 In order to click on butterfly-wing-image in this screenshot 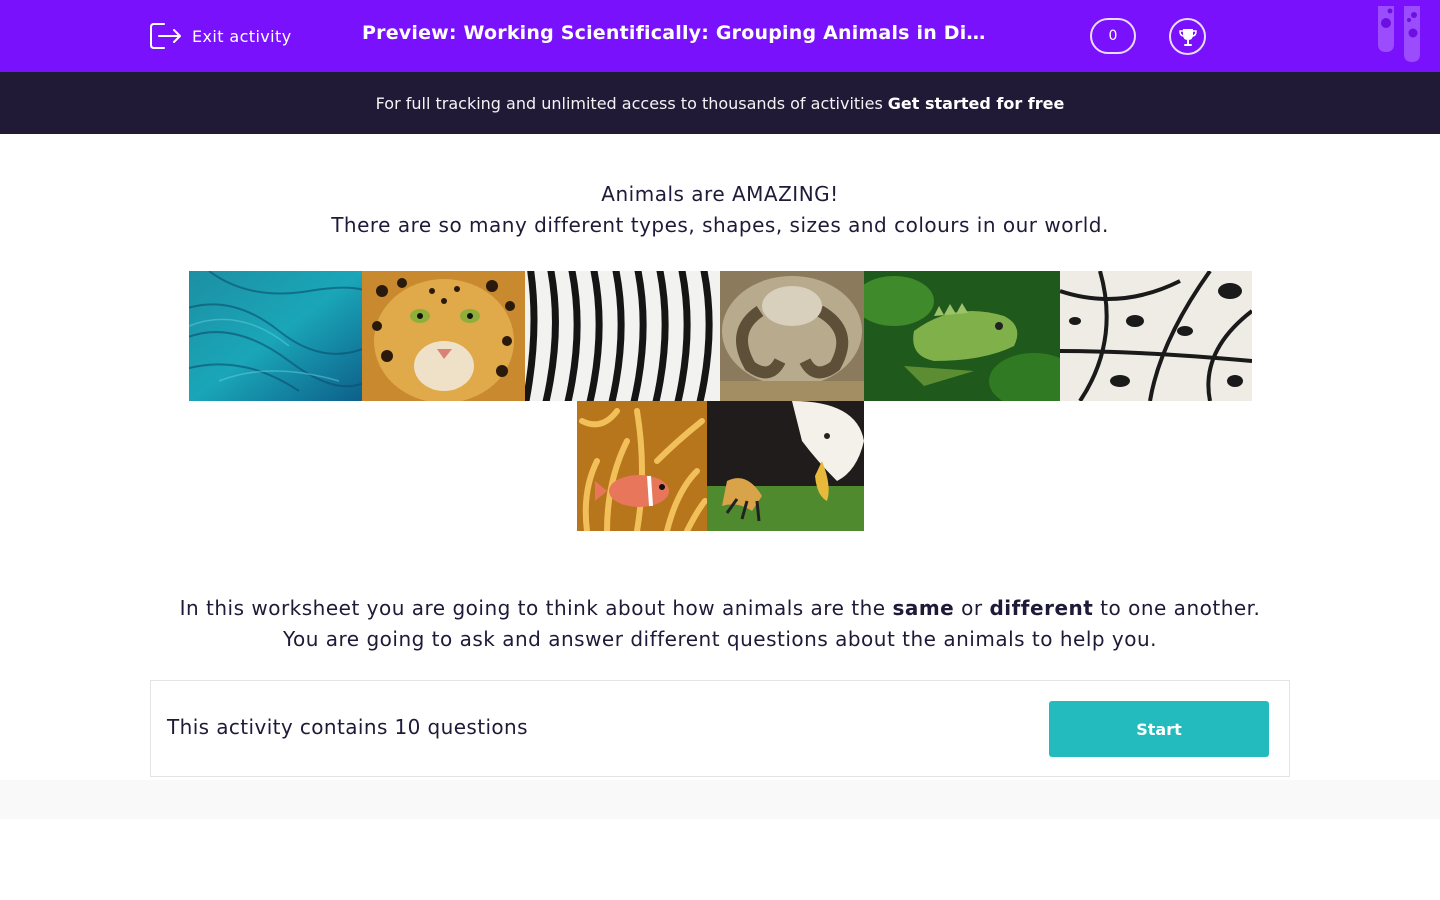, I will do `click(1156, 336)`.